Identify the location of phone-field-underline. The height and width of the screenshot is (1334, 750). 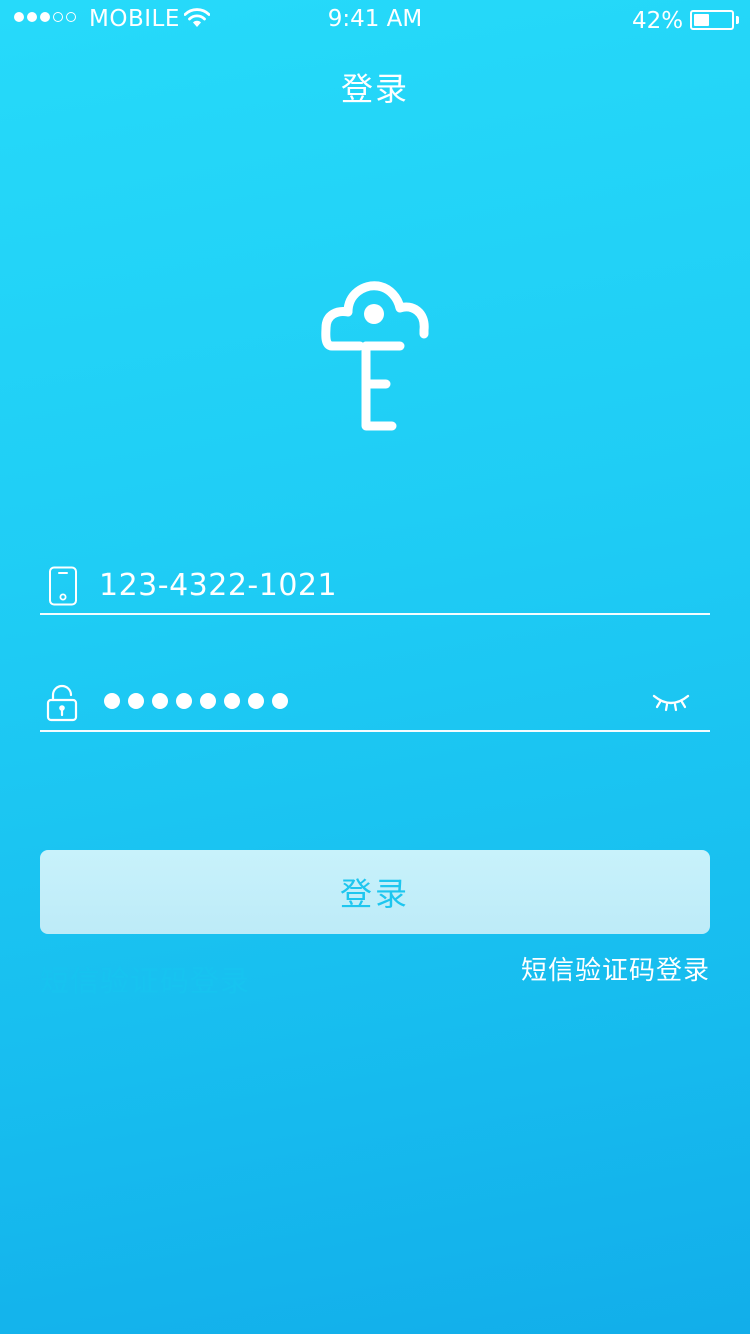
(375, 614).